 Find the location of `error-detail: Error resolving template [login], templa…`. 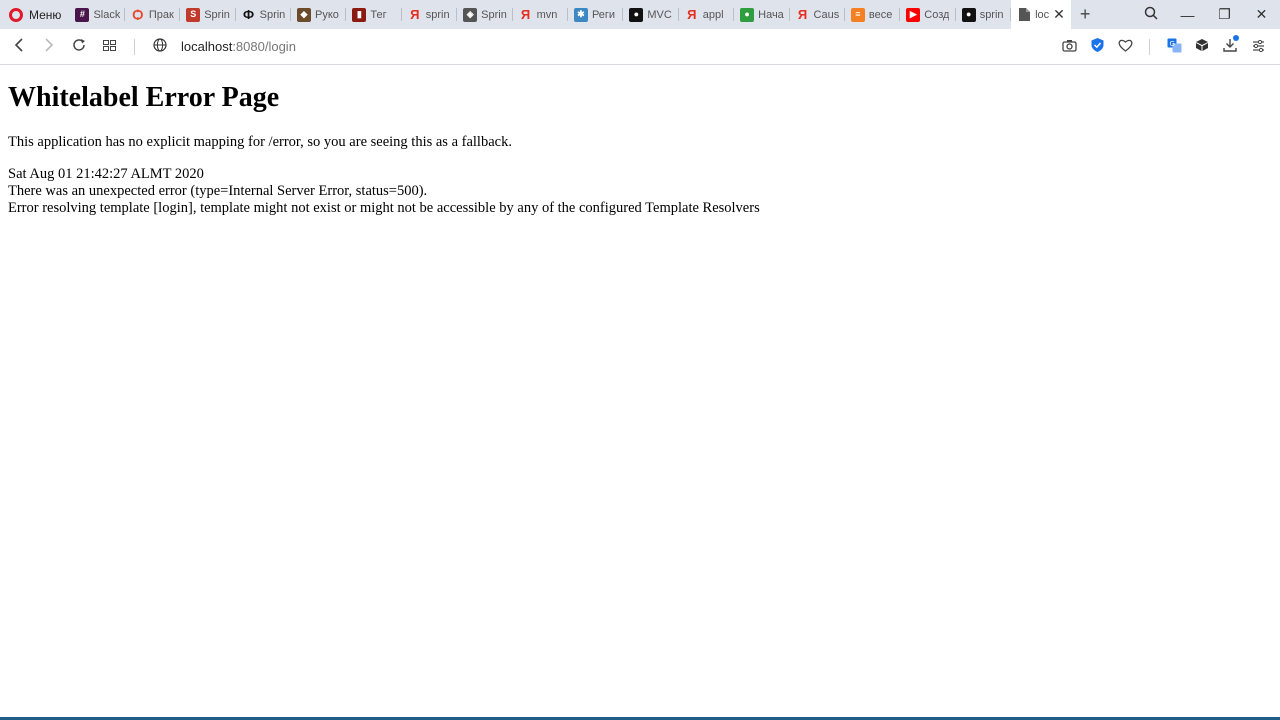

error-detail: Error resolving template [login], templa… is located at coordinates (384, 208).